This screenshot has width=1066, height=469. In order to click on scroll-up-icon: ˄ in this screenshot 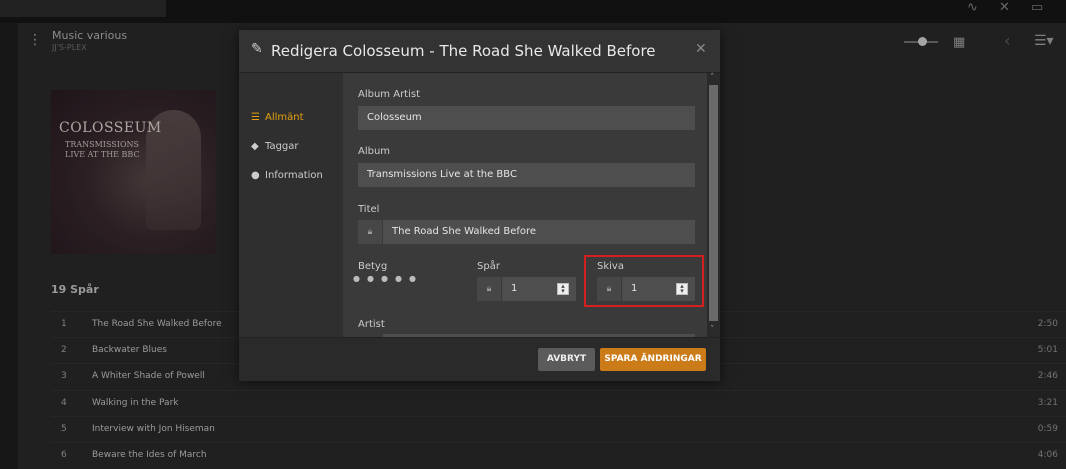, I will do `click(712, 78)`.